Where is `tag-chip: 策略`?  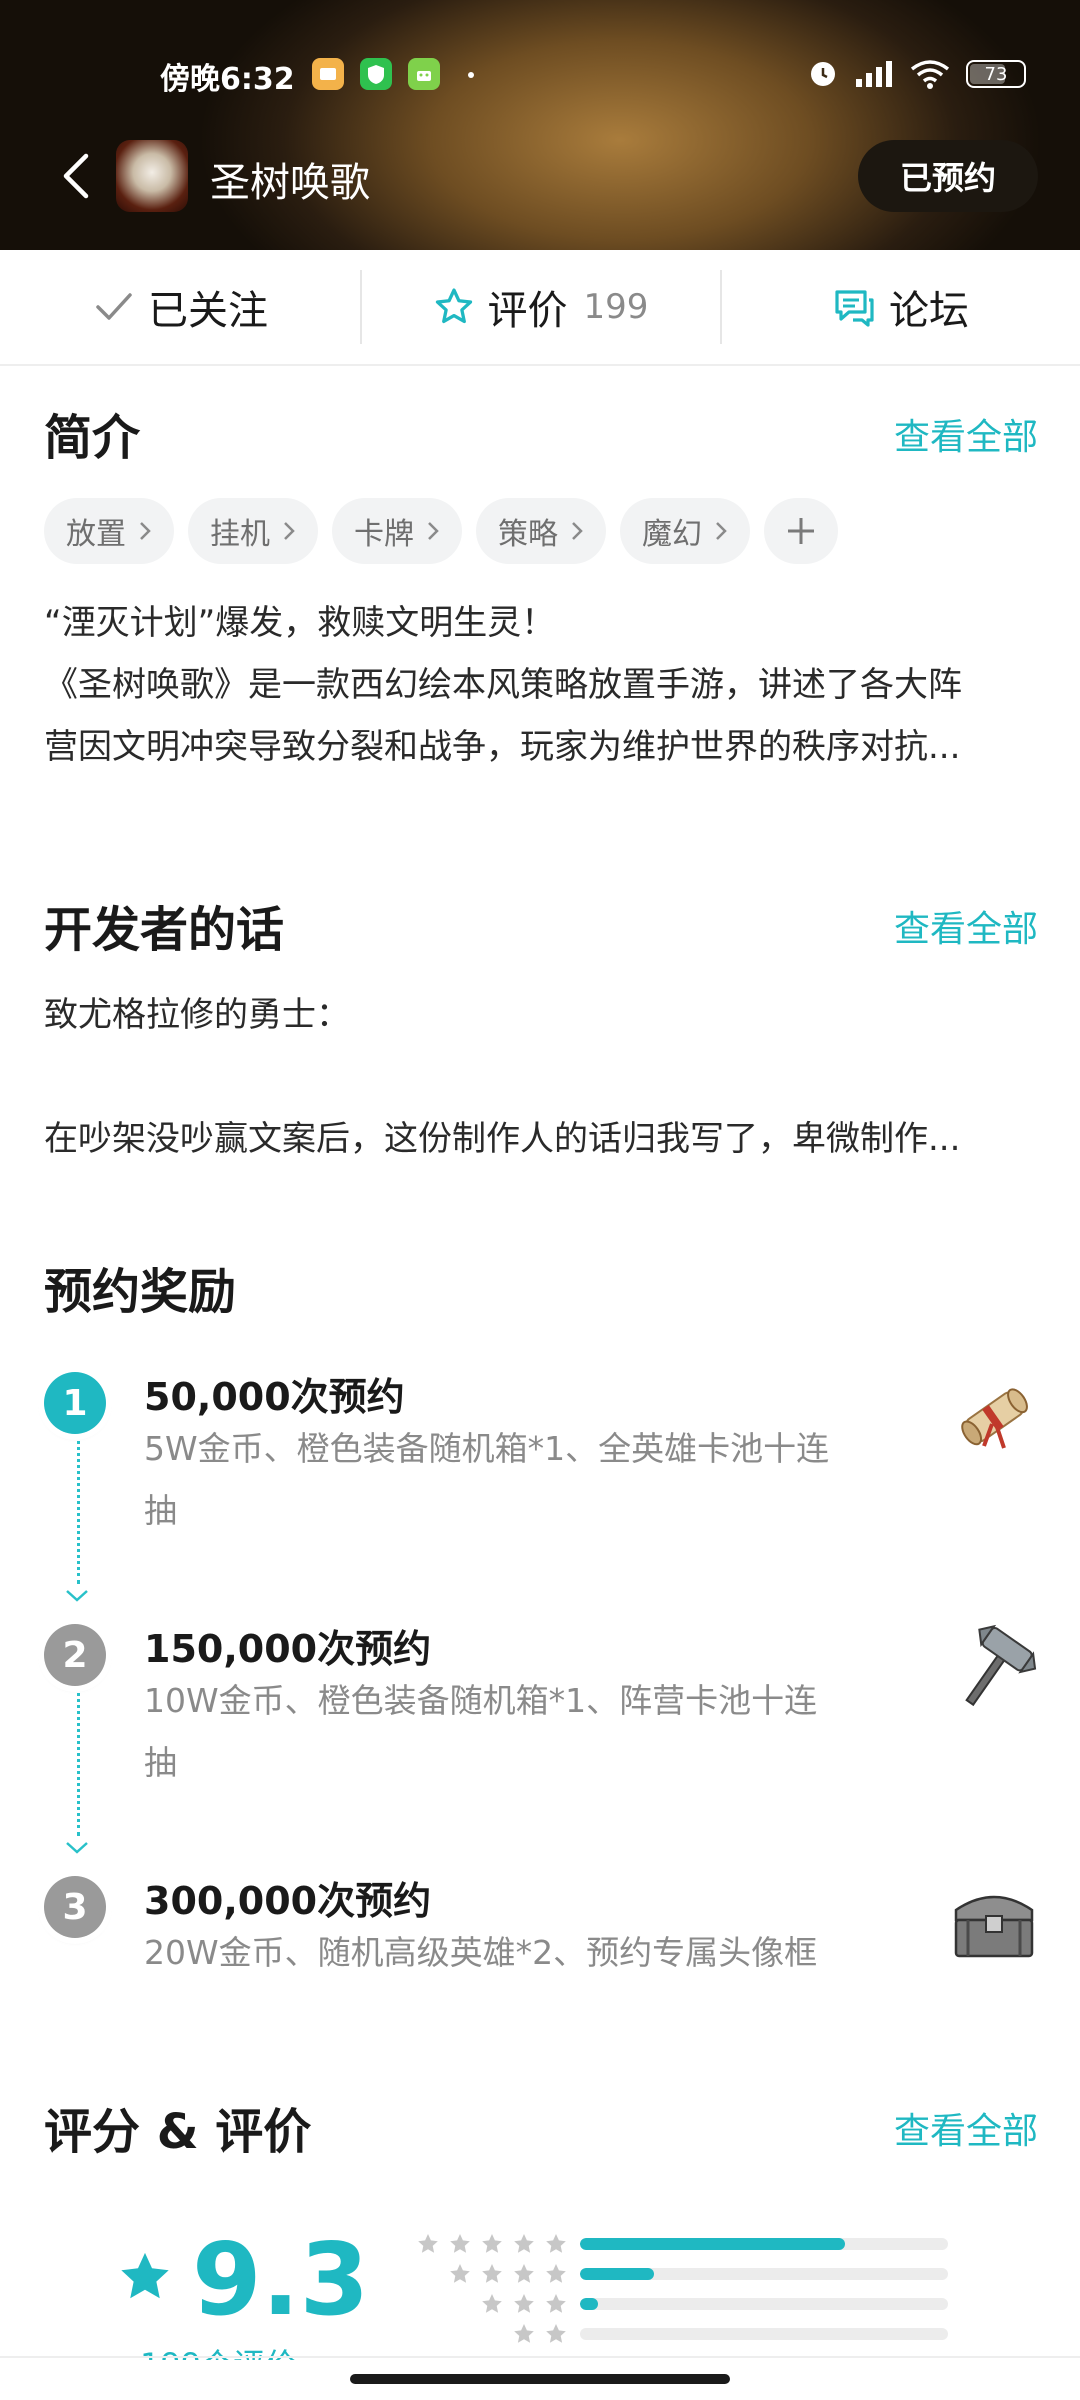 tag-chip: 策略 is located at coordinates (541, 531).